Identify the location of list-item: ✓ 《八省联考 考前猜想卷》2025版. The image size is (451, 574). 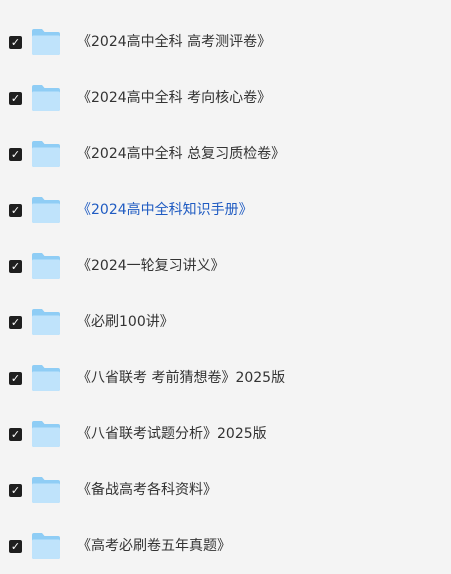
(225, 378).